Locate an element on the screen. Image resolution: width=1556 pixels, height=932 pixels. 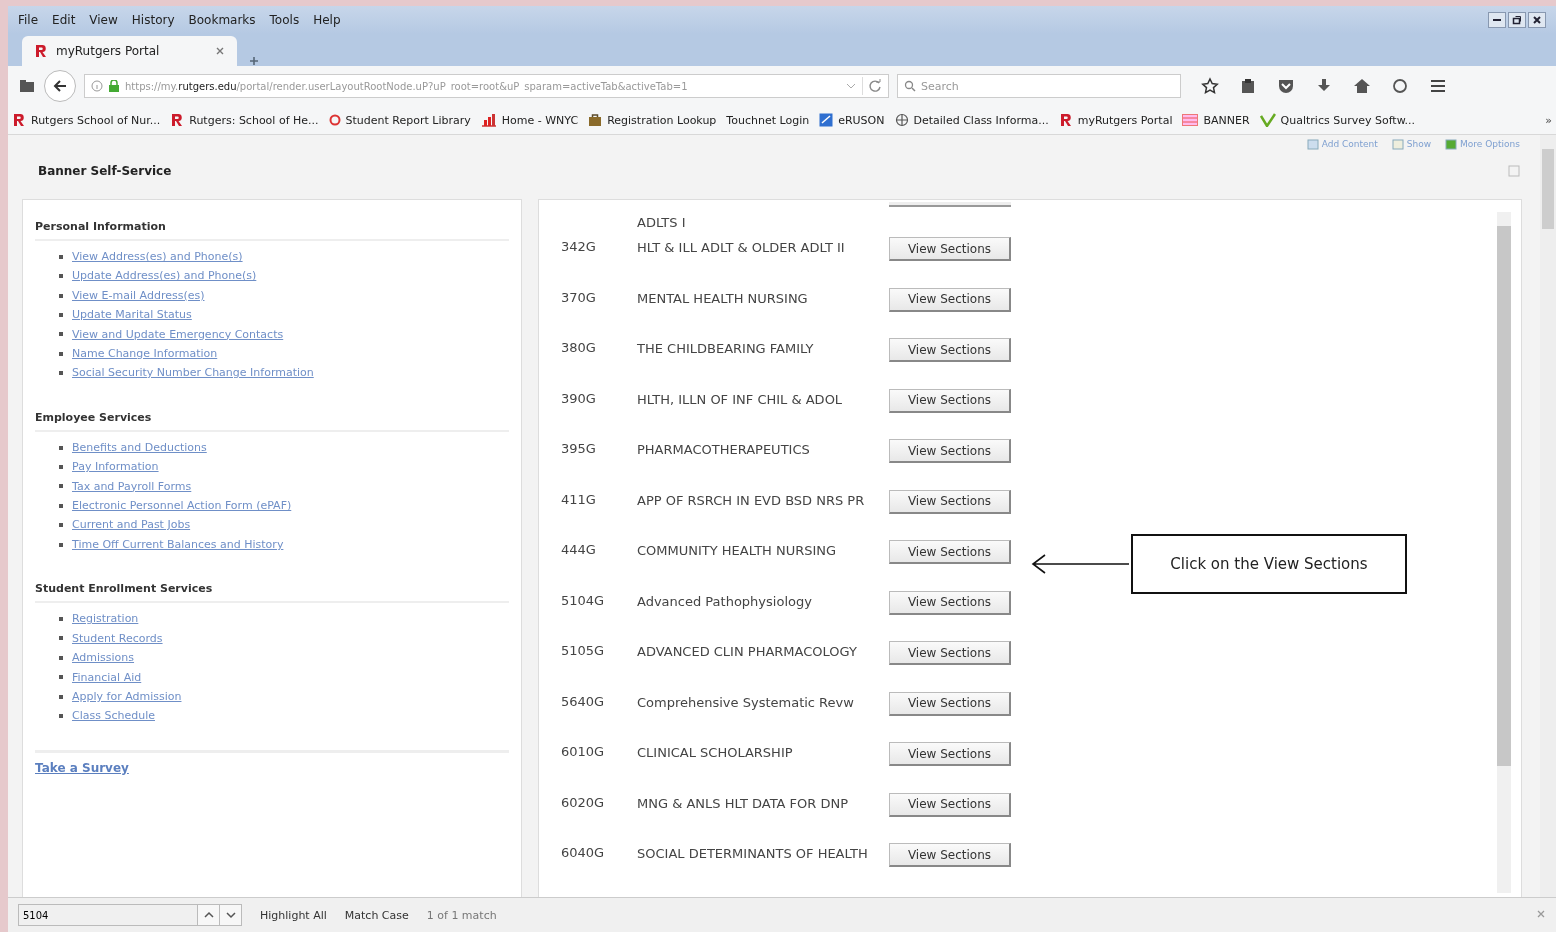
ring-icon is located at coordinates (334, 120).